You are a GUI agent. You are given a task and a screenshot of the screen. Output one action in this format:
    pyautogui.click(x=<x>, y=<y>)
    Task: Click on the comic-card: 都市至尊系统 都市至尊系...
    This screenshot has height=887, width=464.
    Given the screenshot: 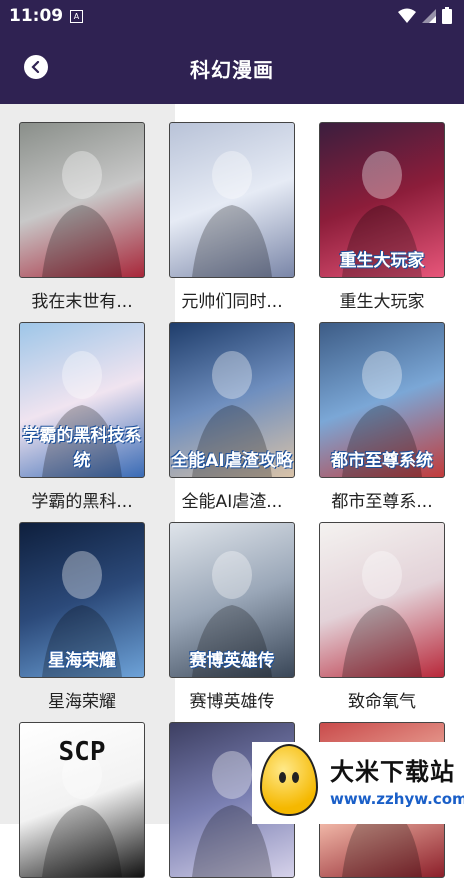 What is the action you would take?
    pyautogui.click(x=382, y=417)
    